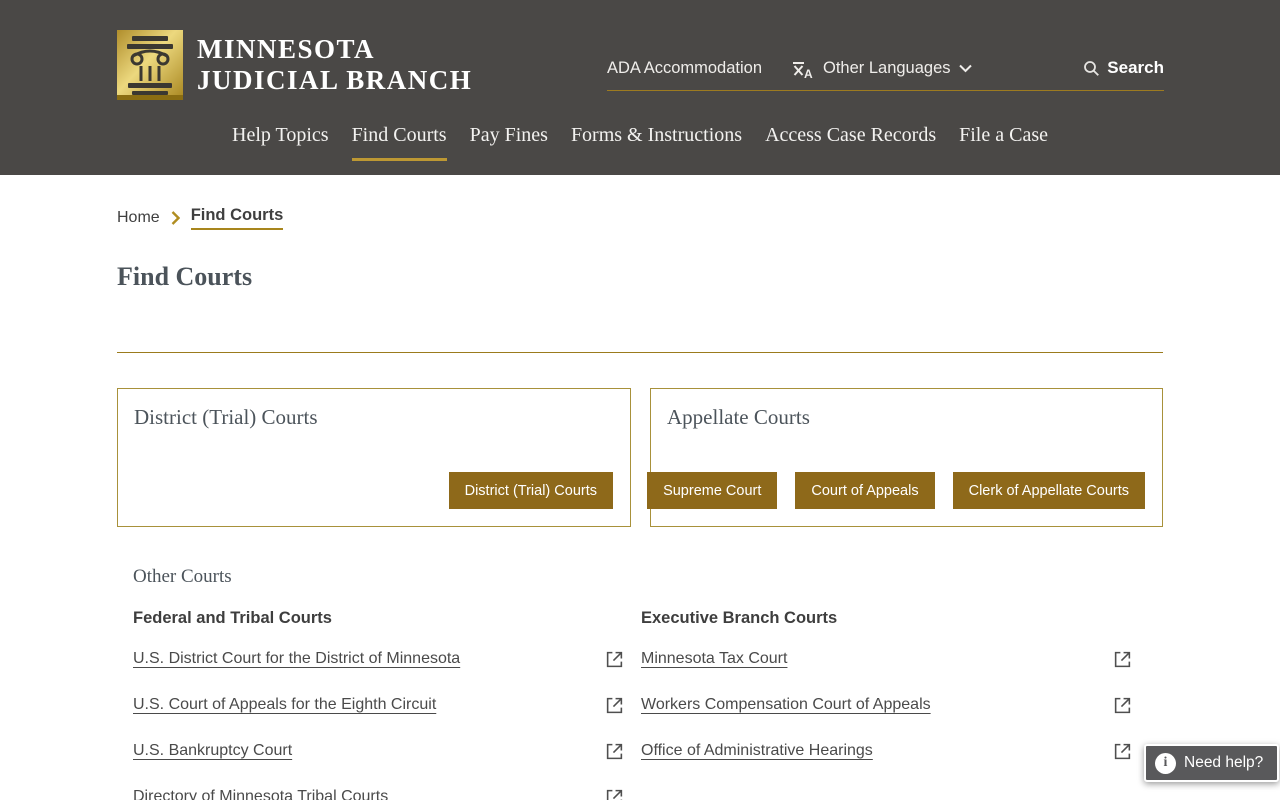 This screenshot has height=800, width=1280. Describe the element at coordinates (212, 751) in the screenshot. I see `us-bankruptcy-court-link: U.S. Bankruptcy Court` at that location.